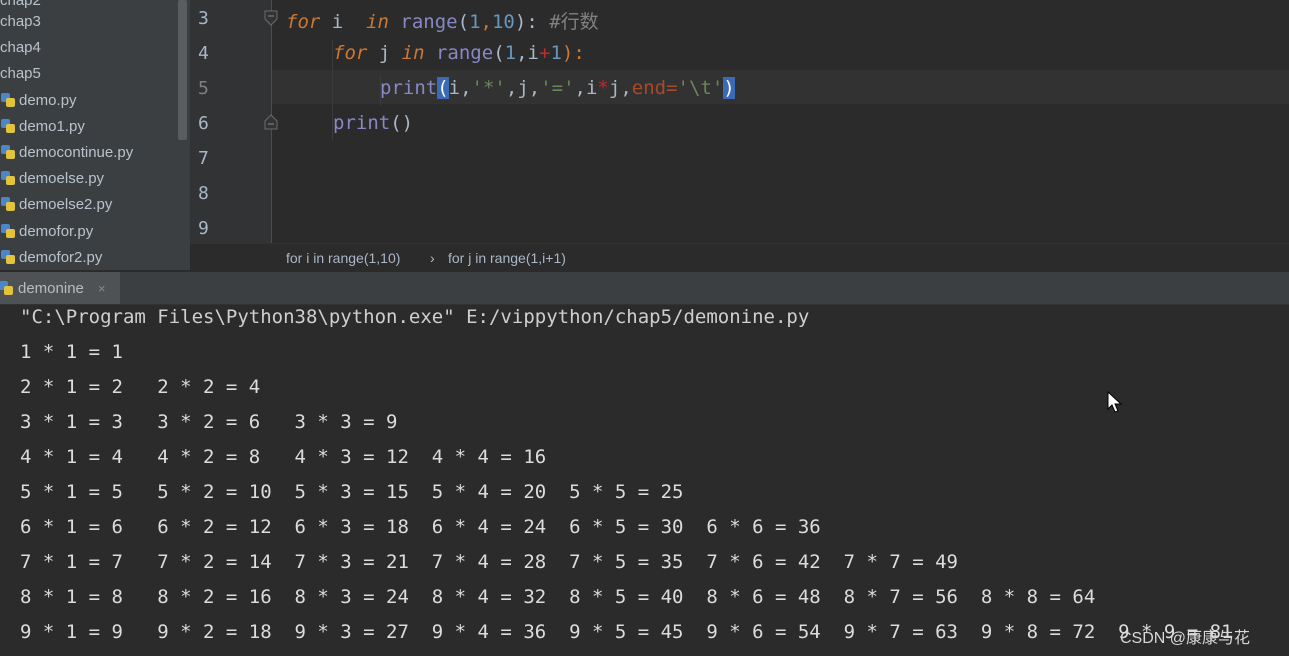 This screenshot has width=1289, height=656. Describe the element at coordinates (203, 228) in the screenshot. I see `line-number: 9` at that location.